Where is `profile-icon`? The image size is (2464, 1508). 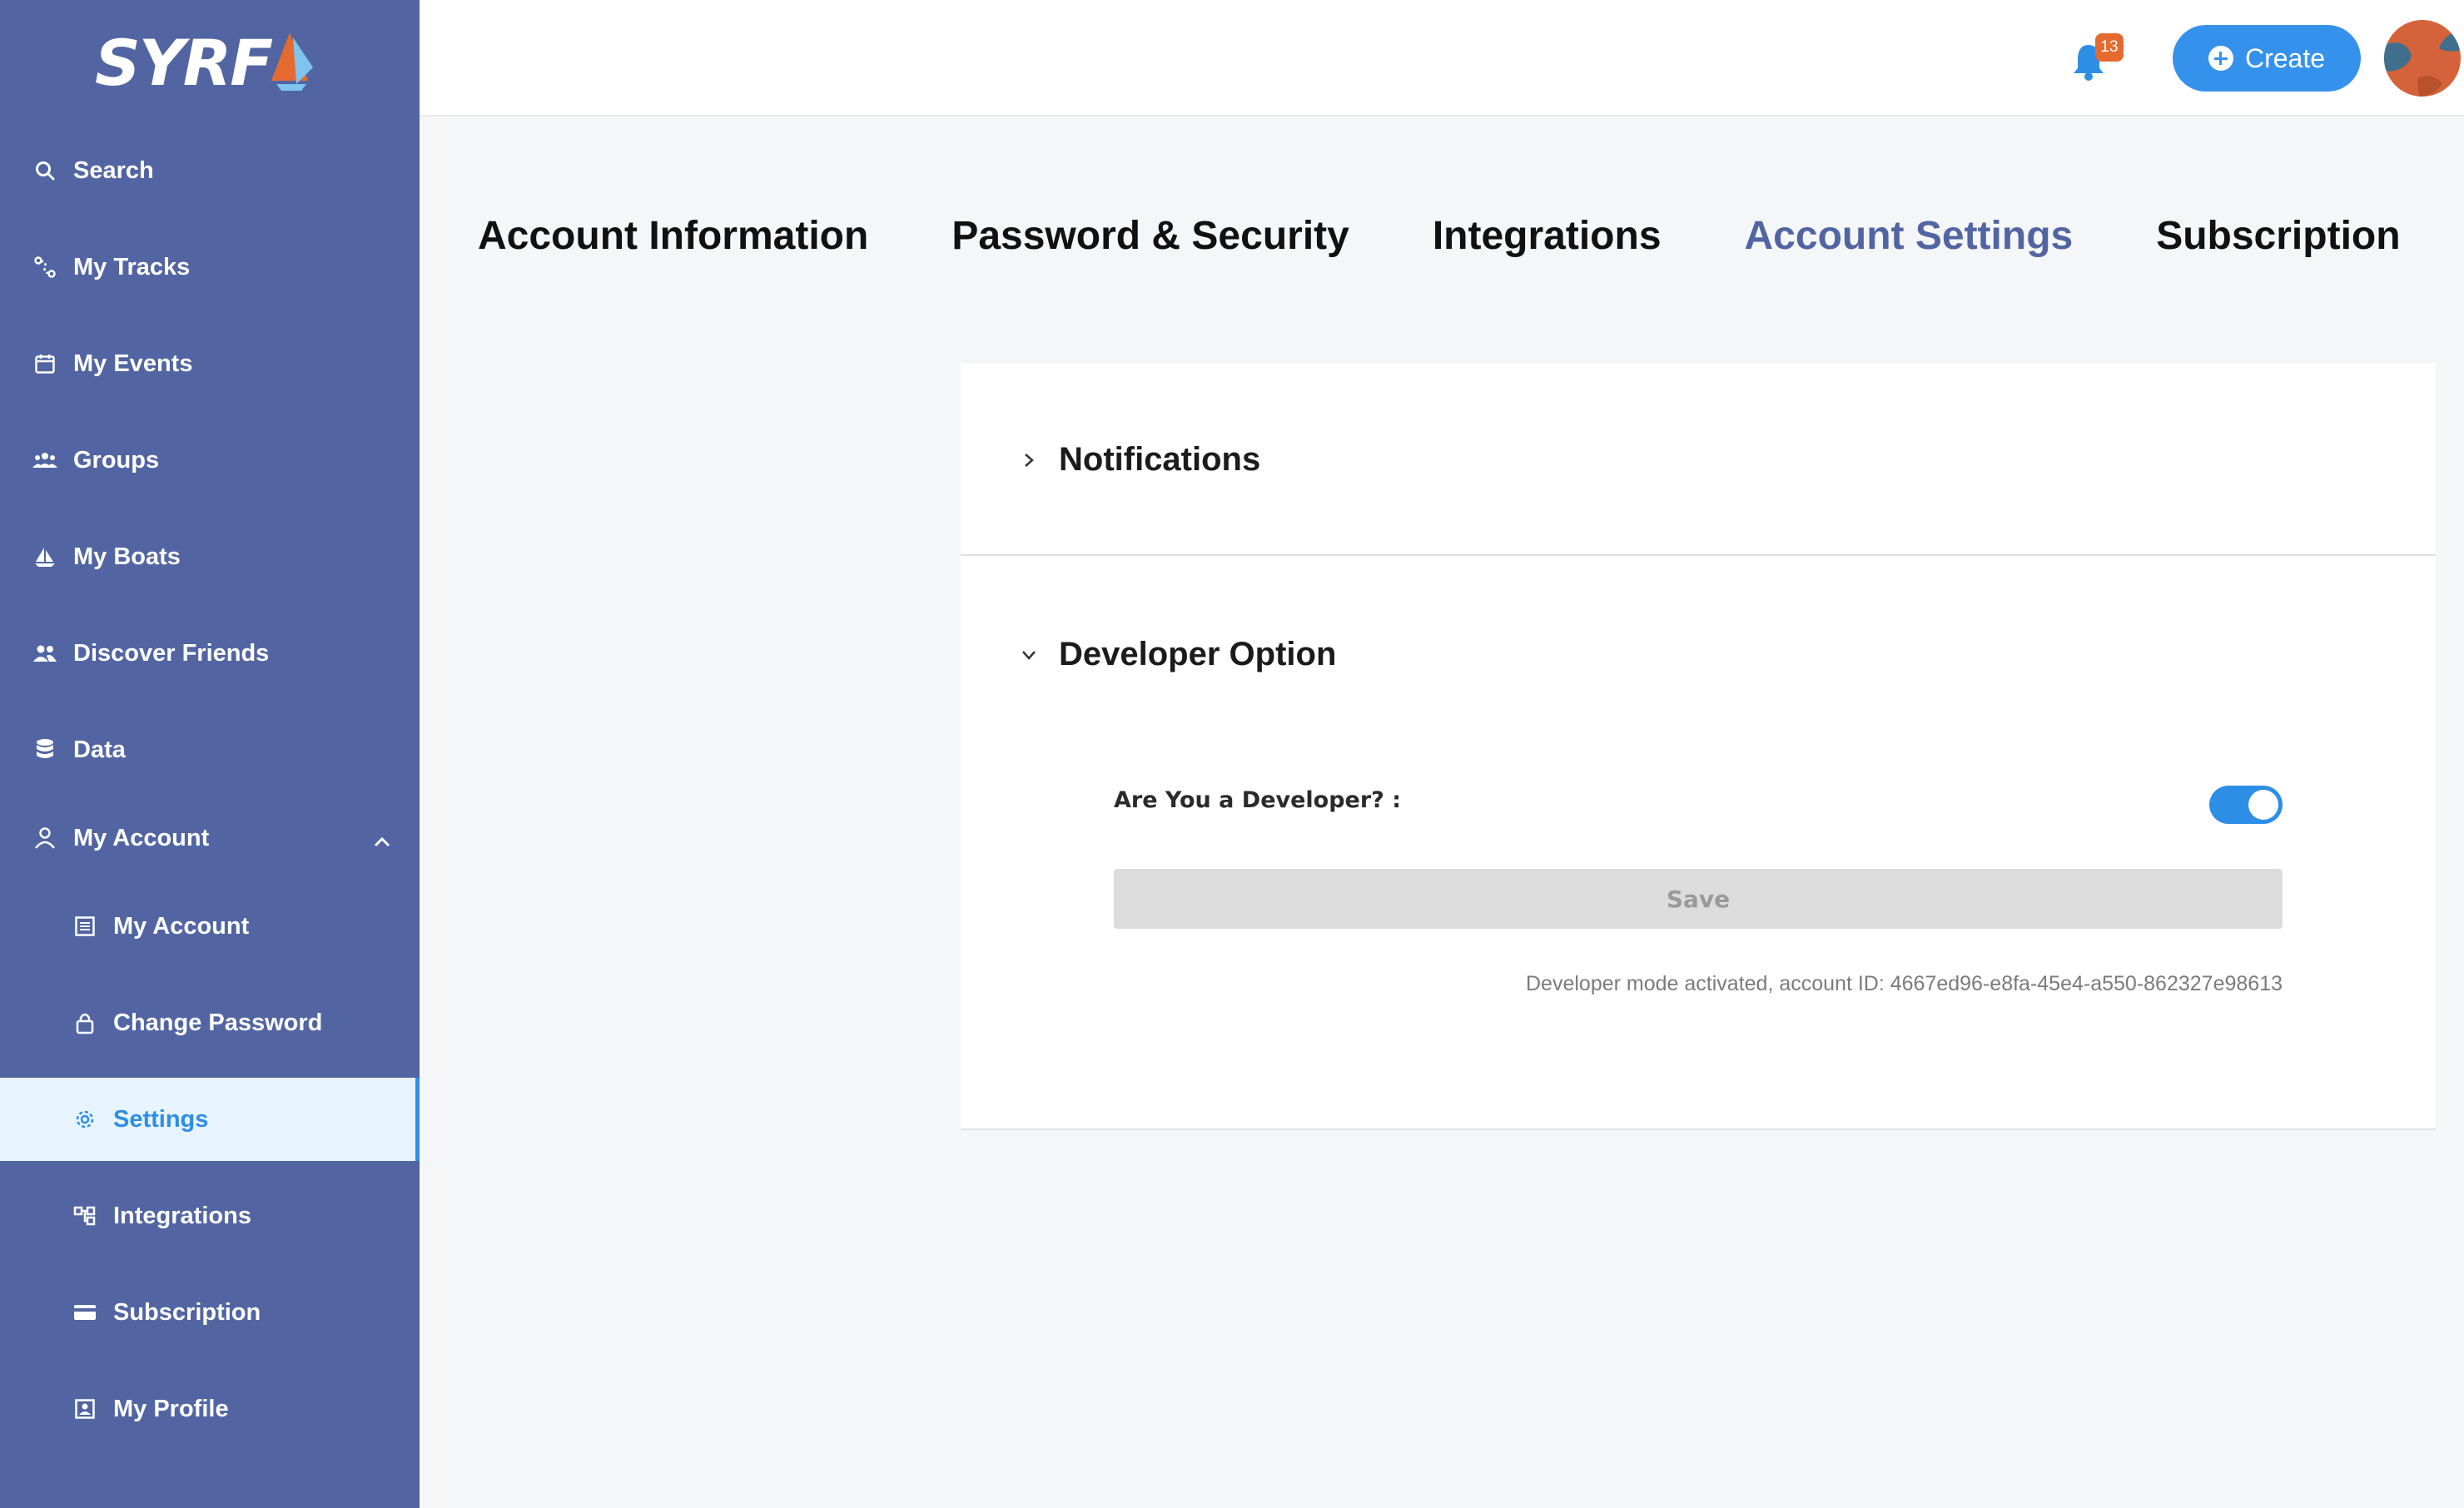
profile-icon is located at coordinates (85, 1409).